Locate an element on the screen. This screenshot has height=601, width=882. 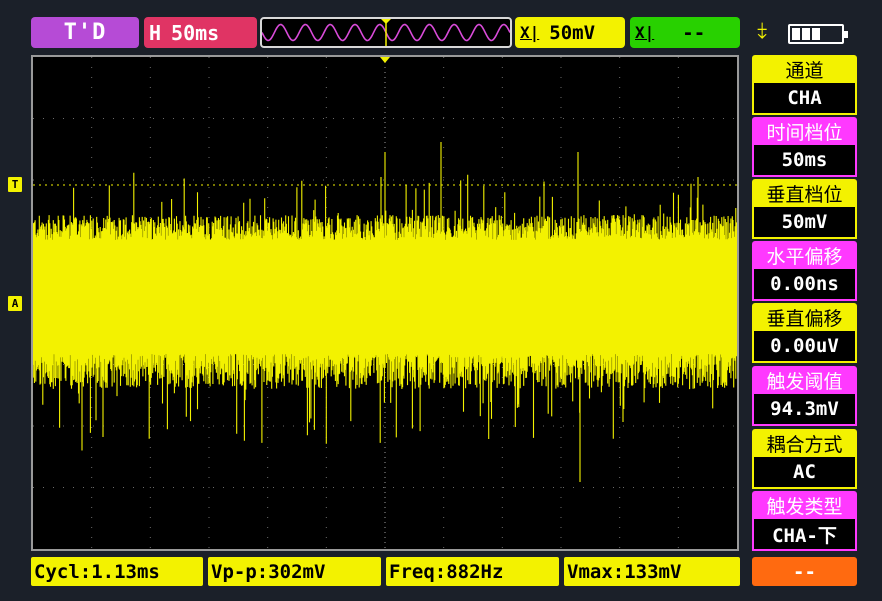
menu-label-channel: 通道 is located at coordinates (804, 69).